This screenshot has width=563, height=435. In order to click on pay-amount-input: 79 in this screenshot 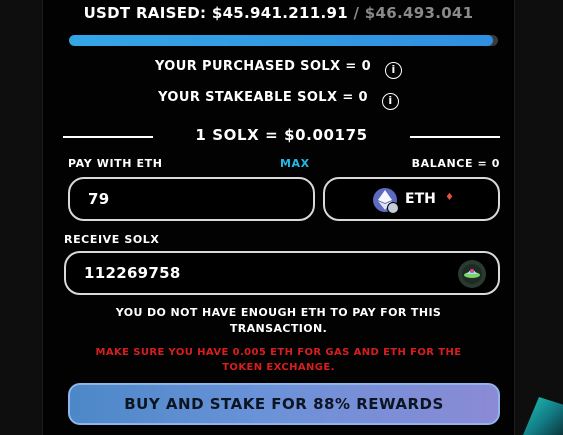, I will do `click(191, 199)`.